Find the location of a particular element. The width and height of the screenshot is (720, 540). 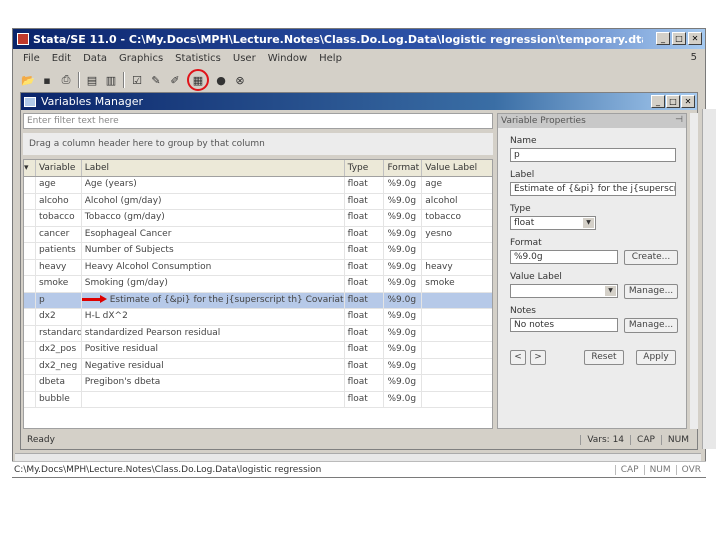

path-cap: CAP is located at coordinates (629, 469).